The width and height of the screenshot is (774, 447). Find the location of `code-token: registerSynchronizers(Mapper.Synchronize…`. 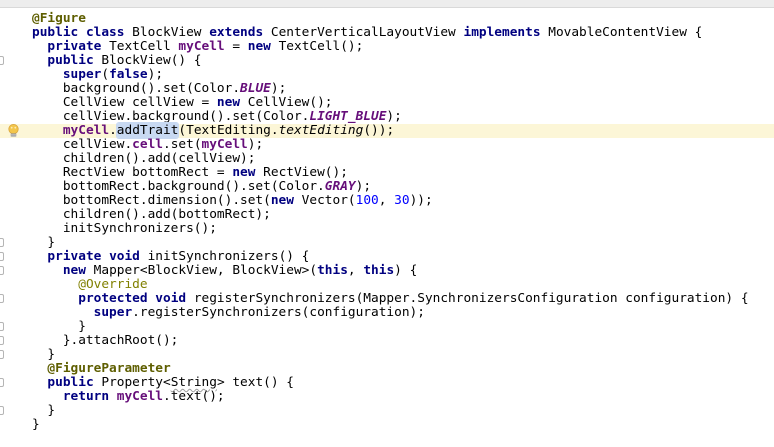

code-token: registerSynchronizers(Mapper.Synchronize… is located at coordinates (471, 298).